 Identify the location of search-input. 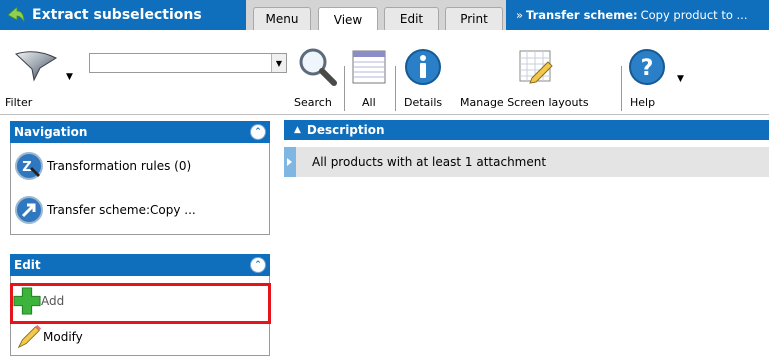
(182, 63).